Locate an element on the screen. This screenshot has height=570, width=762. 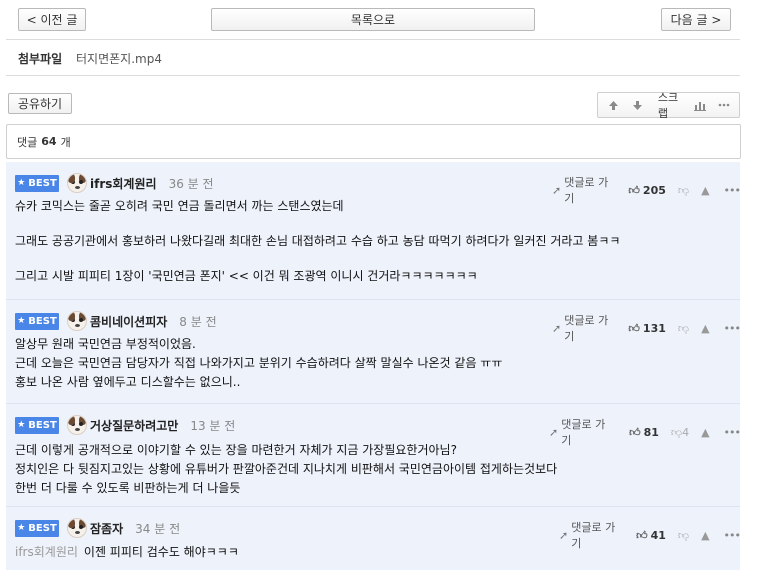
comment-time: 36 분 전 is located at coordinates (191, 183).